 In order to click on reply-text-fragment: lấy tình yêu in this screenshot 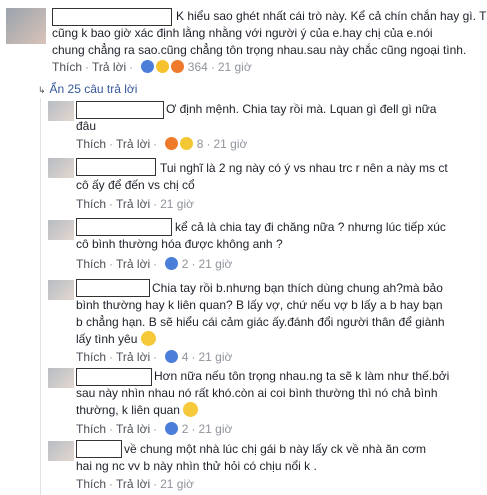, I will do `click(107, 339)`.